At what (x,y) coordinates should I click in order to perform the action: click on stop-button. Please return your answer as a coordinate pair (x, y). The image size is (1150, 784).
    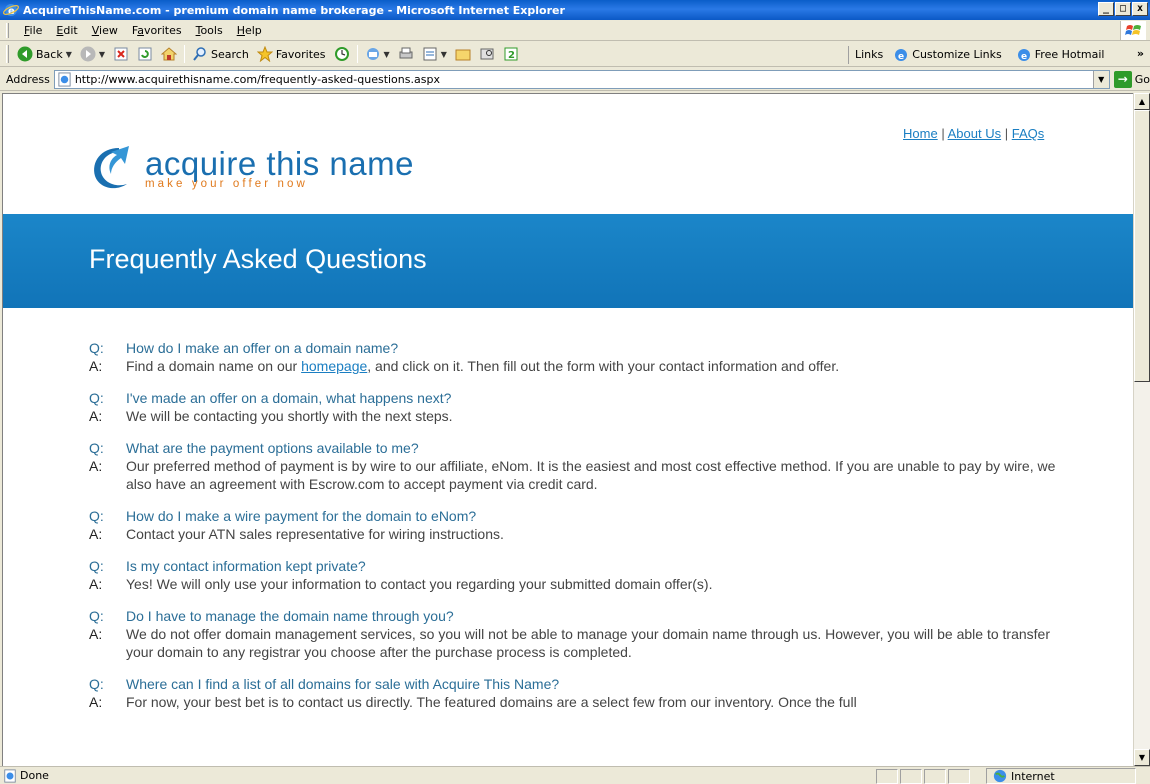
    Looking at the image, I should click on (121, 54).